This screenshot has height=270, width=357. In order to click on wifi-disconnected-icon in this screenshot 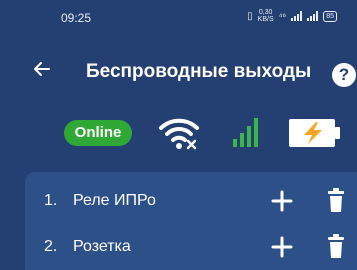, I will do `click(179, 134)`.